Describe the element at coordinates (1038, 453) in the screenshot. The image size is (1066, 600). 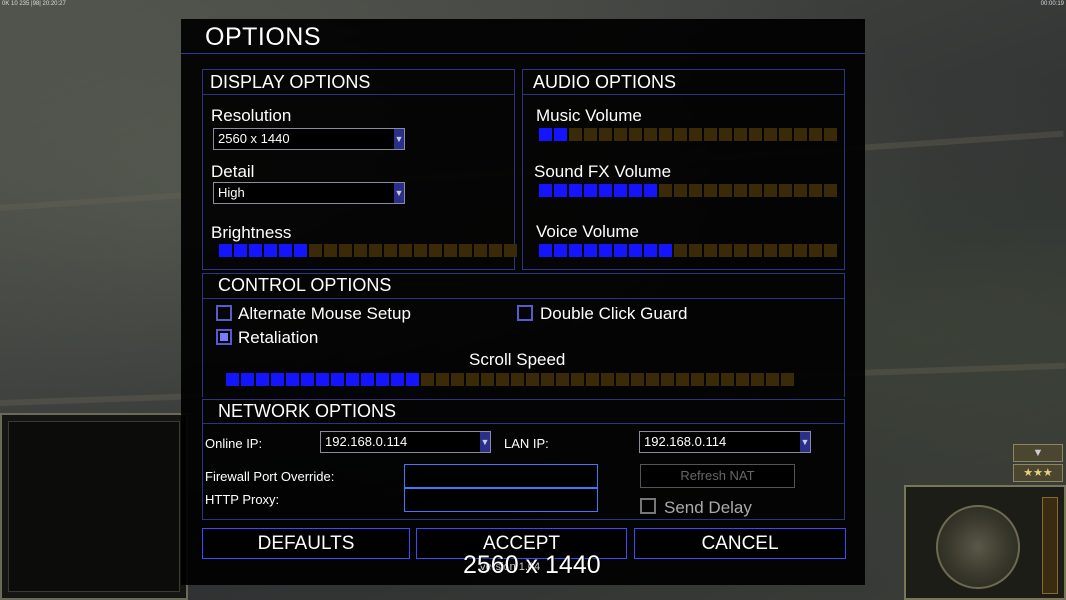
I see `collapse-arrow-icon: ▼` at that location.